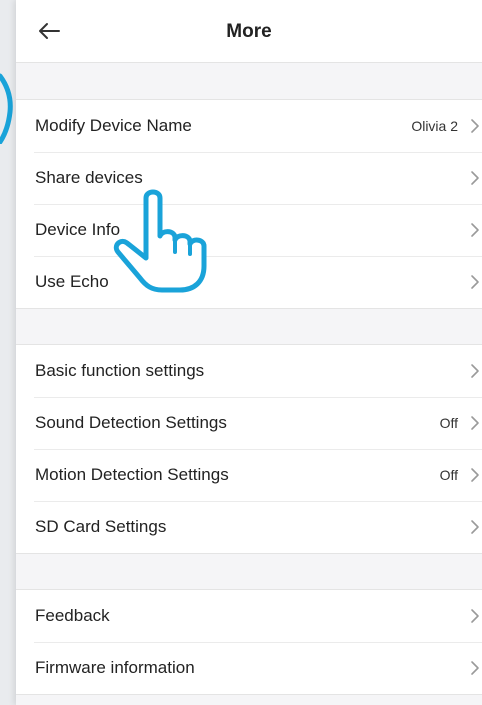 The image size is (482, 705). I want to click on row-label: Firmware information, so click(115, 667).